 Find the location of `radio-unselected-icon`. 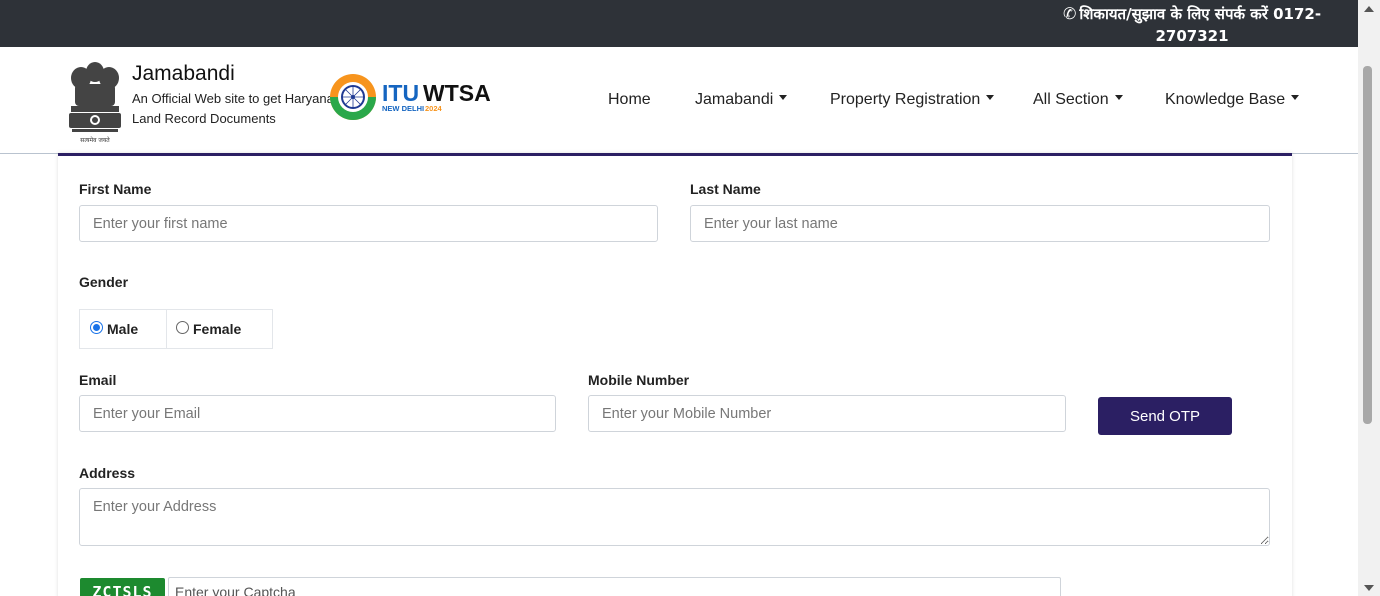

radio-unselected-icon is located at coordinates (182, 327).